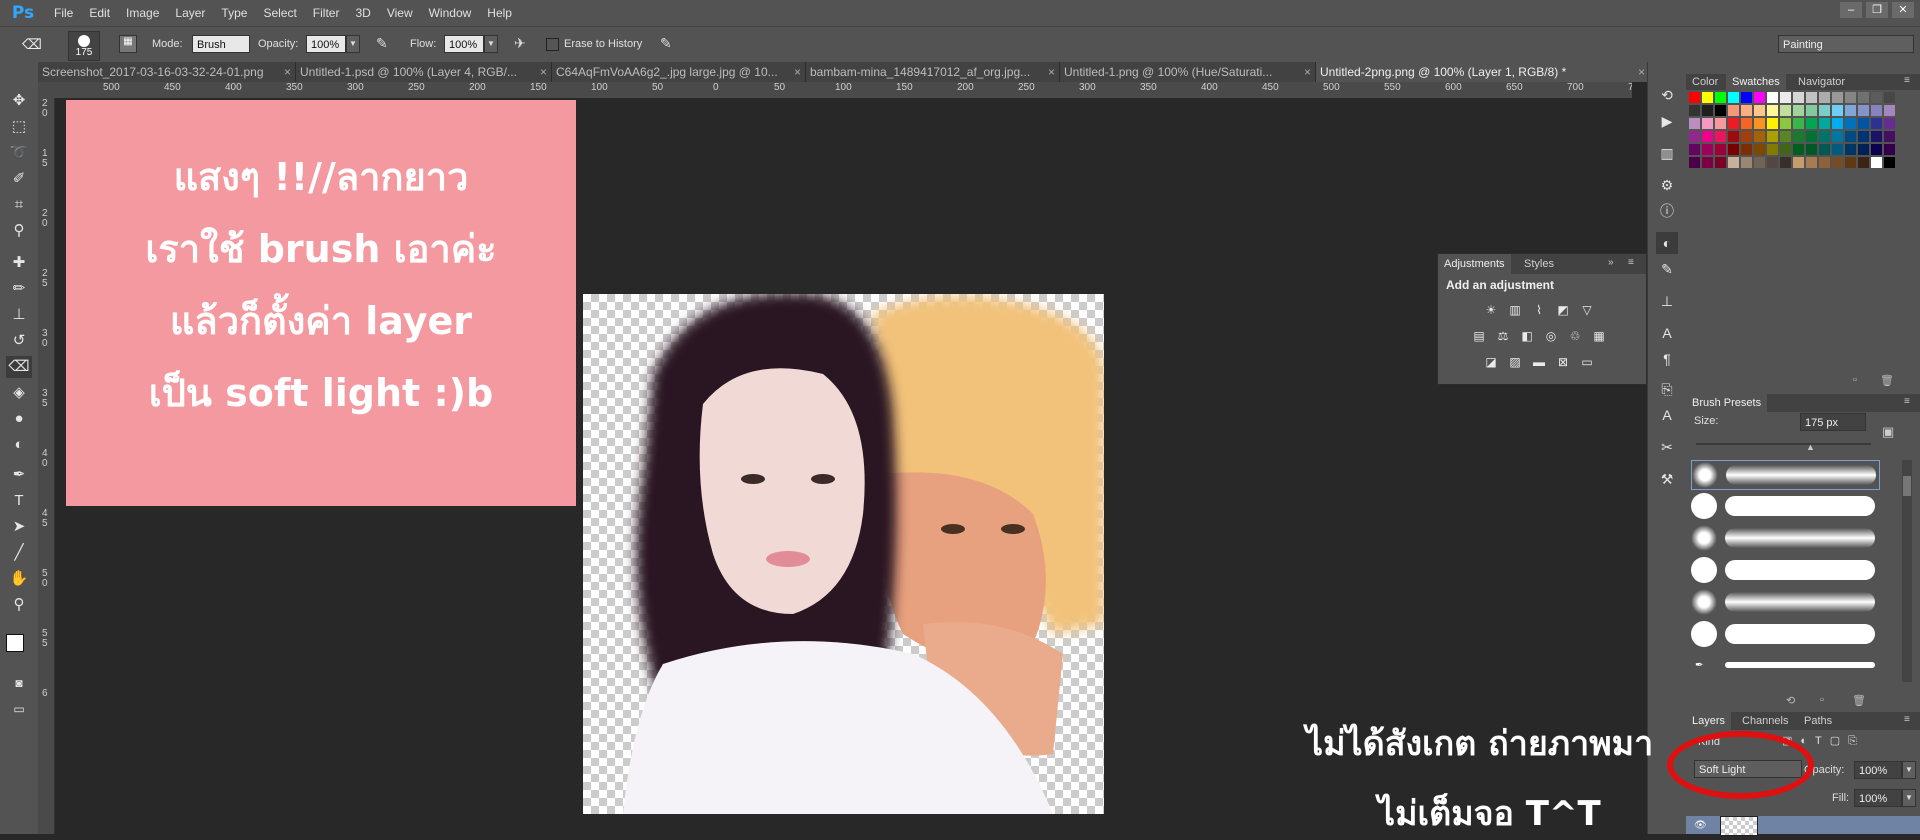 The image size is (1920, 840). Describe the element at coordinates (1756, 82) in the screenshot. I see `tab-swatches: Swatches` at that location.